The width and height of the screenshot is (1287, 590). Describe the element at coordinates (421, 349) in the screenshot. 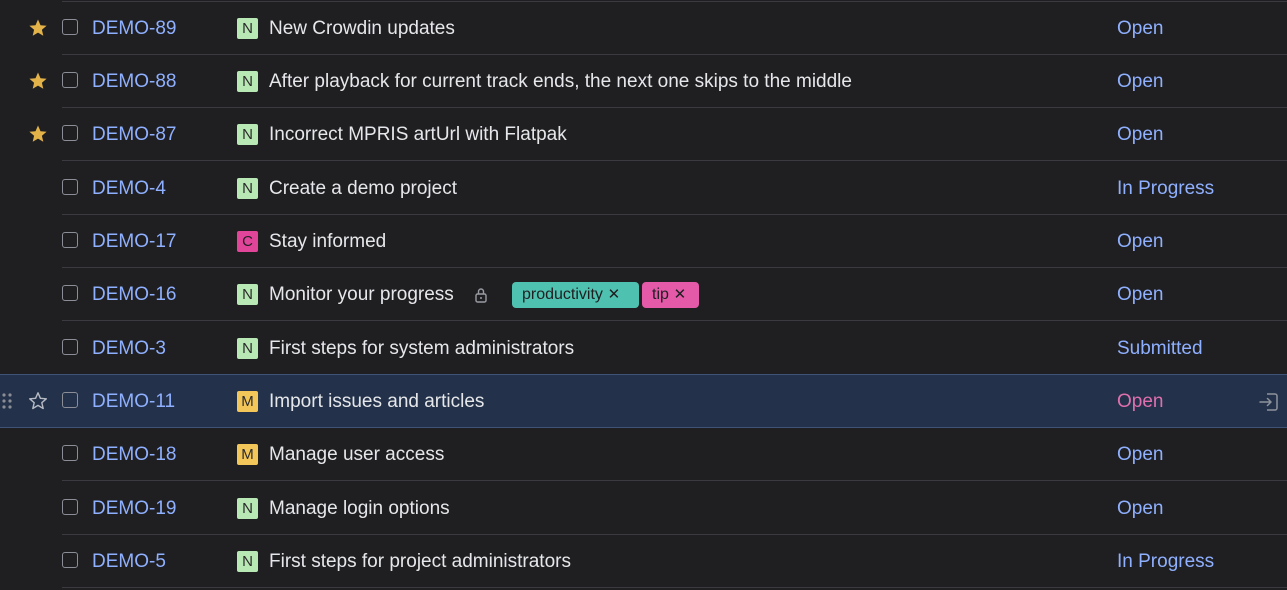

I see `issue-summary: First steps for system administrators` at that location.